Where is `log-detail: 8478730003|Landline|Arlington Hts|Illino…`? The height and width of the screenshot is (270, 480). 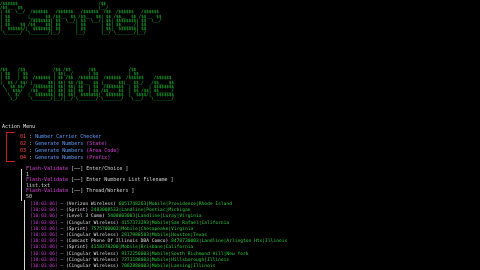 log-detail: 8478730003|Landline|Arlington Hts|Illino… is located at coordinates (229, 242).